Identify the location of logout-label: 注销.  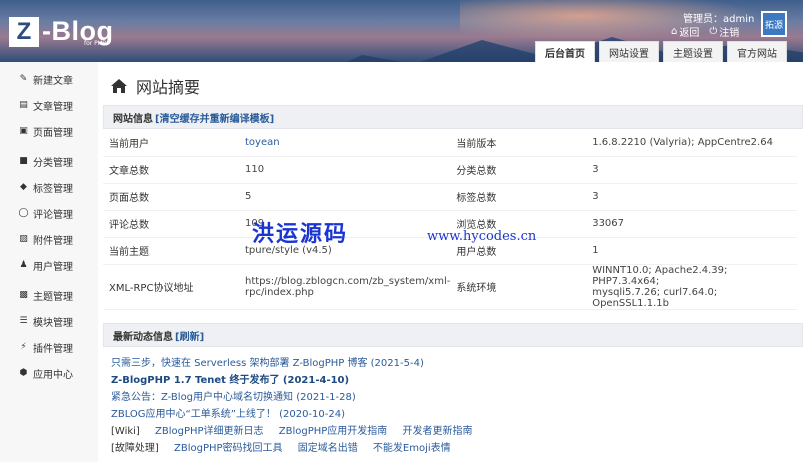
(729, 33).